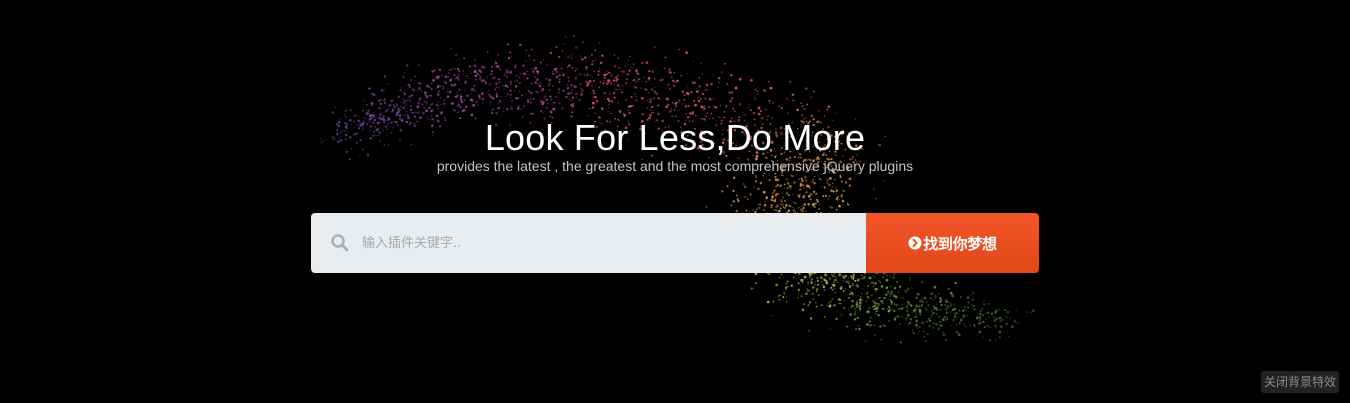  I want to click on search-form: 找到你梦想, so click(675, 243).